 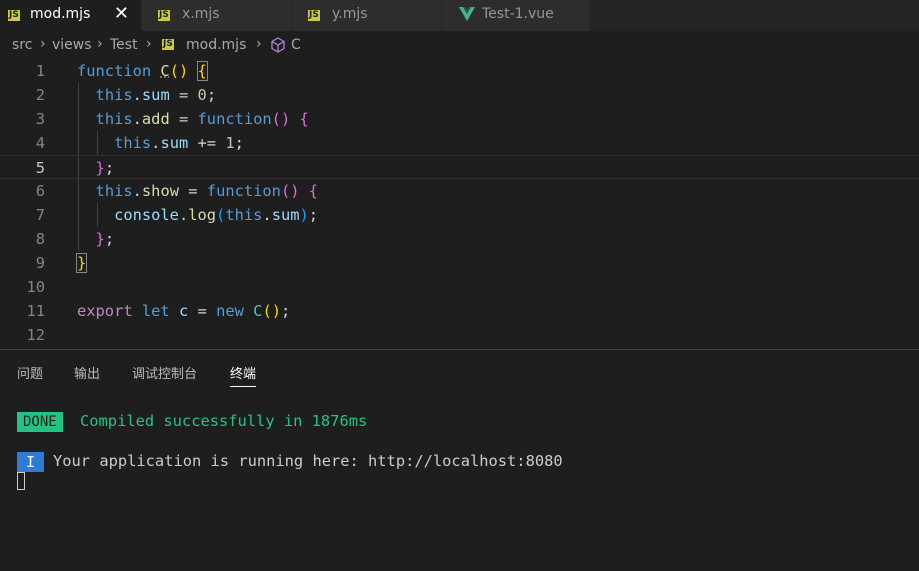 What do you see at coordinates (164, 372) in the screenshot?
I see `tab-debug-console: 调试控制台` at bounding box center [164, 372].